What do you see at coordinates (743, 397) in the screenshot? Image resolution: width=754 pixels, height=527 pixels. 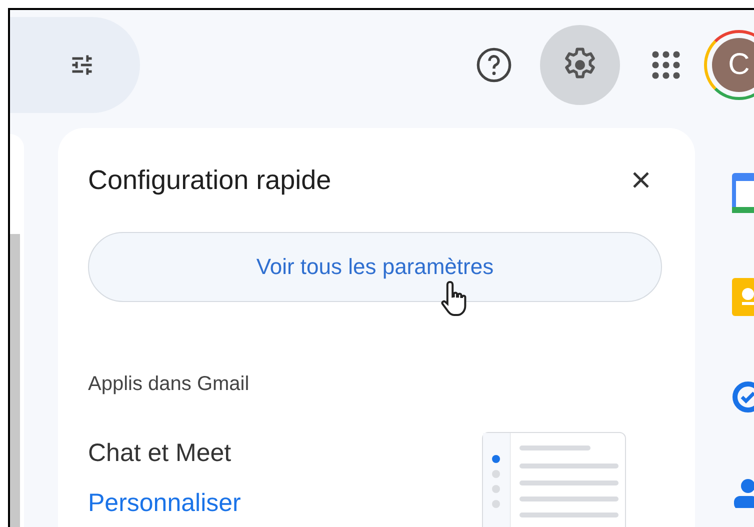 I see `tasks-icon` at bounding box center [743, 397].